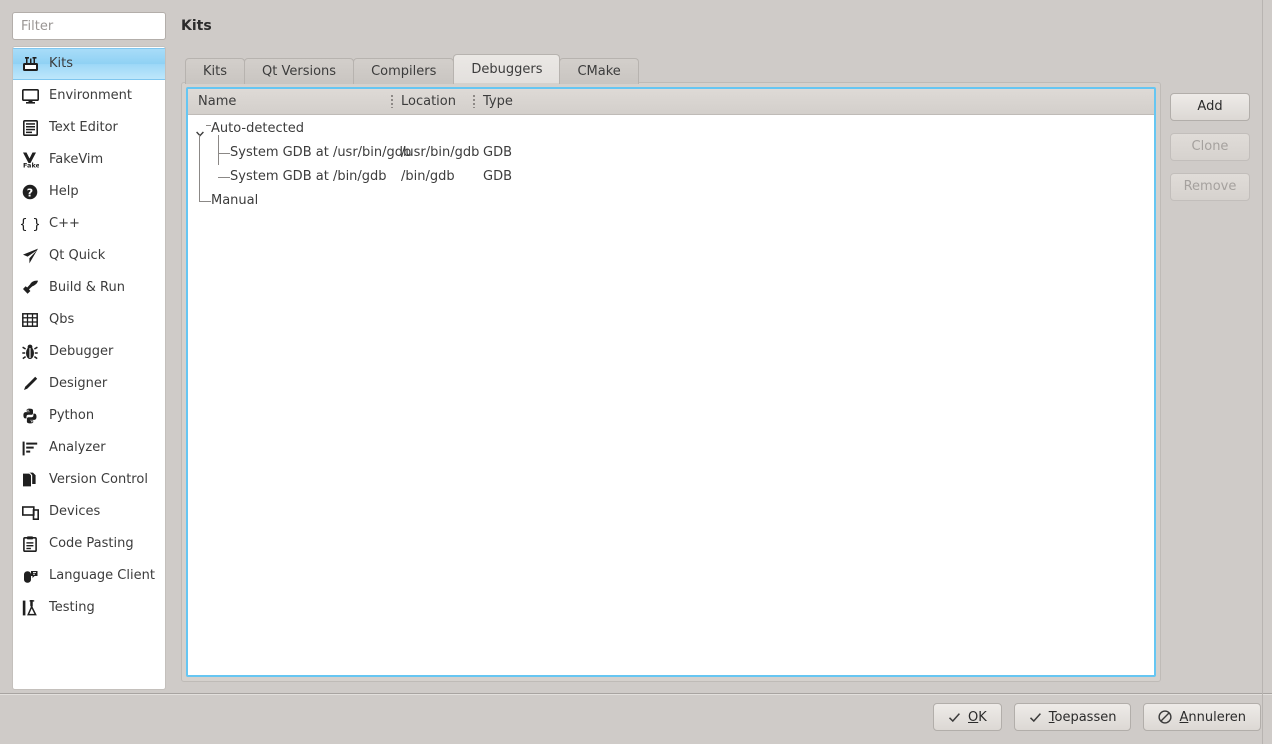  Describe the element at coordinates (89, 192) in the screenshot. I see `sidebar-item-help: ? Help` at that location.